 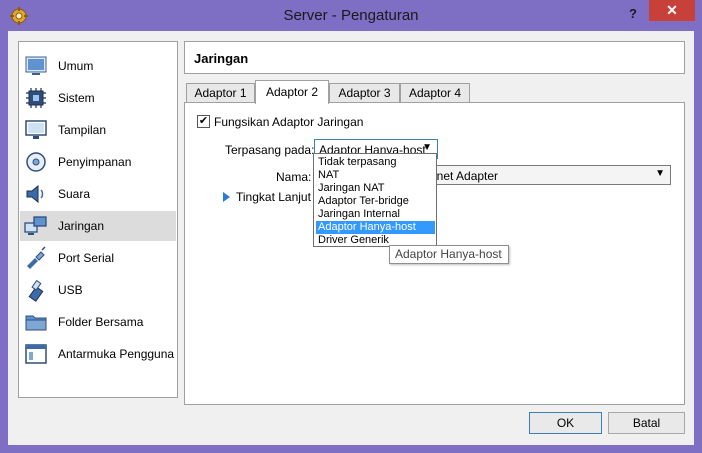 I want to click on sidebar-item-label: Tampilan, so click(x=82, y=130).